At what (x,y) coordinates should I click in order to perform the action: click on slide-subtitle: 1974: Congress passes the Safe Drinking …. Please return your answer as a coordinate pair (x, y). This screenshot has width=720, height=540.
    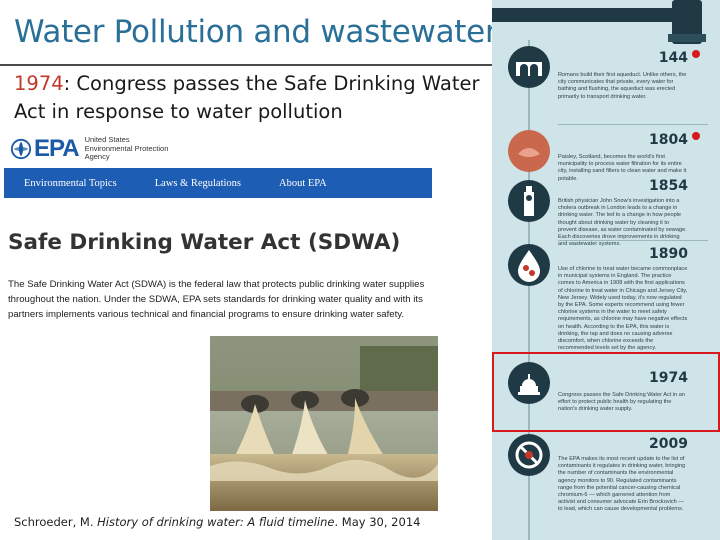
    Looking at the image, I should click on (249, 98).